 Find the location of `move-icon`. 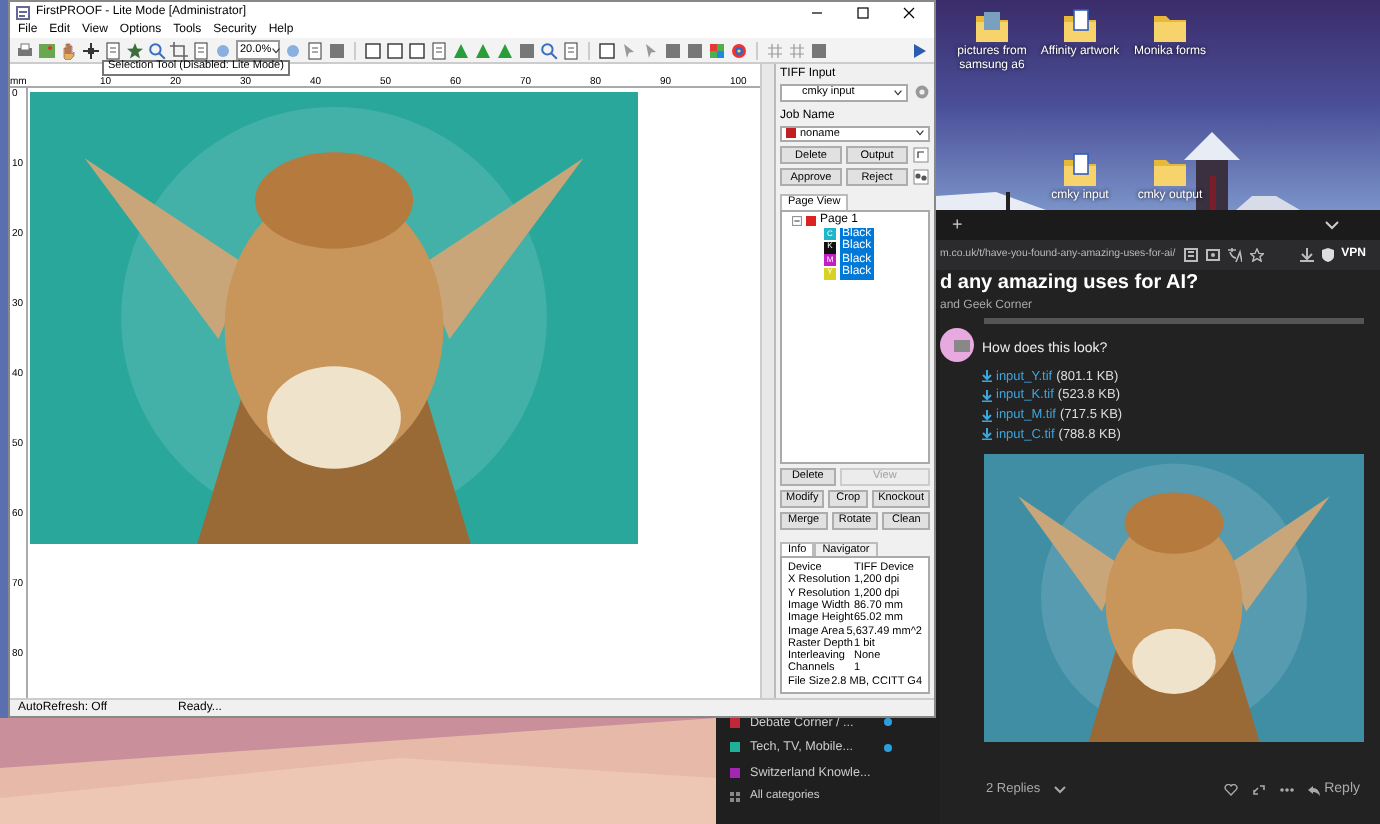

move-icon is located at coordinates (91, 50).